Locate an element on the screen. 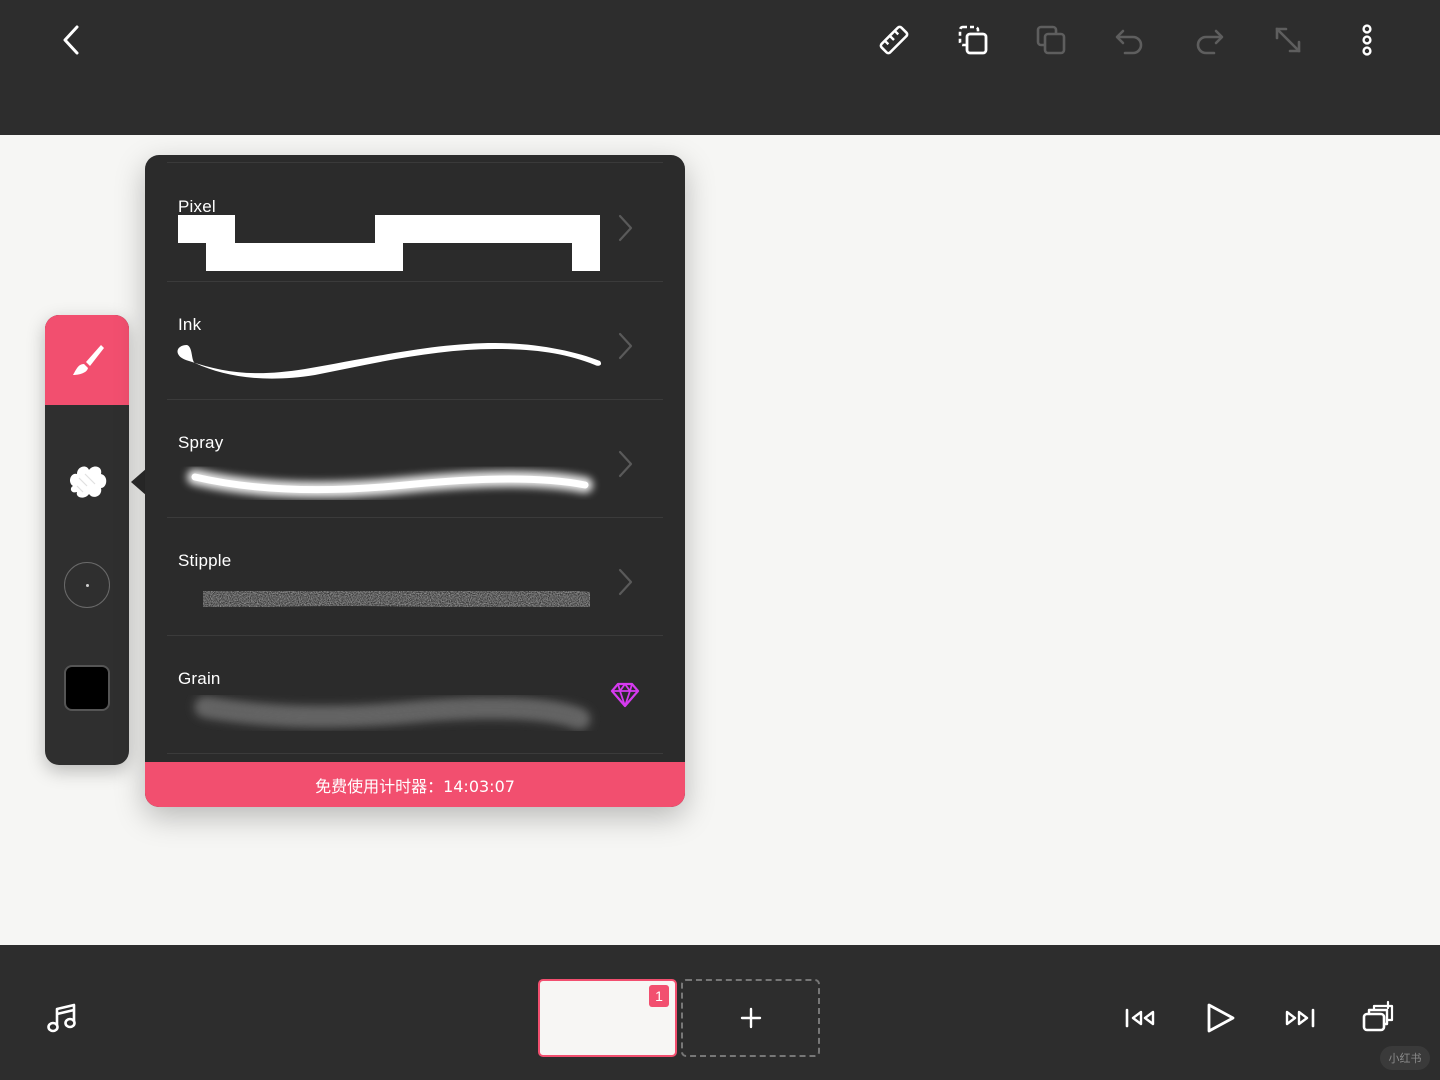 This screenshot has width=1440, height=1080. brush-size-button is located at coordinates (87, 585).